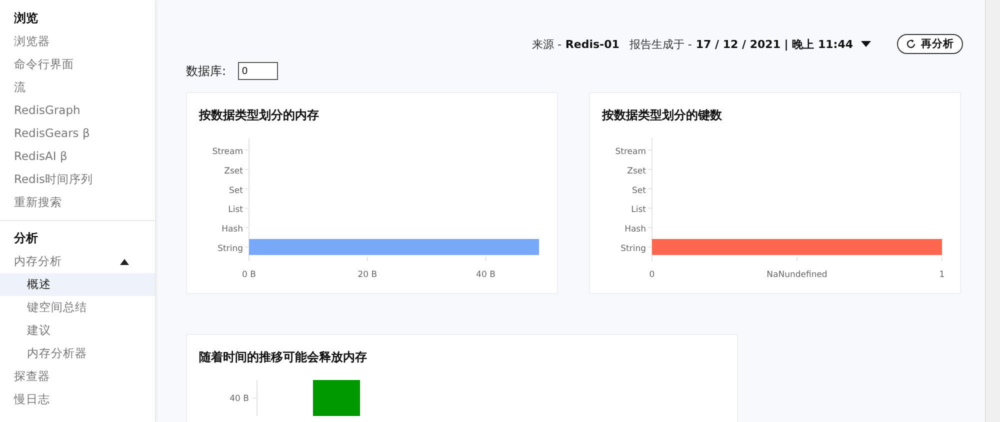 This screenshot has height=422, width=1000. Describe the element at coordinates (283, 357) in the screenshot. I see `chart-title: 随着时间的推移可能会释放内存` at that location.